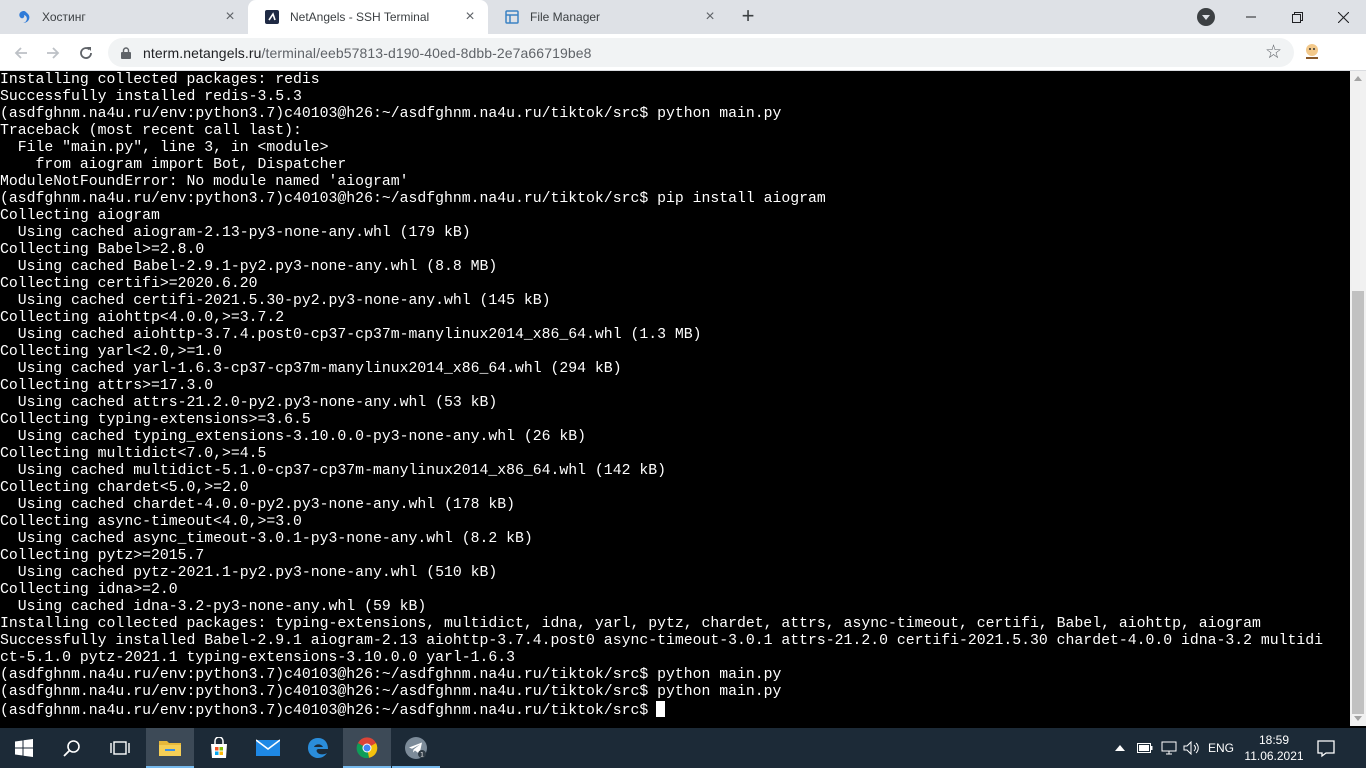 This screenshot has width=1366, height=768. Describe the element at coordinates (608, 17) in the screenshot. I see `tab-file-manager: File Manager ×` at that location.